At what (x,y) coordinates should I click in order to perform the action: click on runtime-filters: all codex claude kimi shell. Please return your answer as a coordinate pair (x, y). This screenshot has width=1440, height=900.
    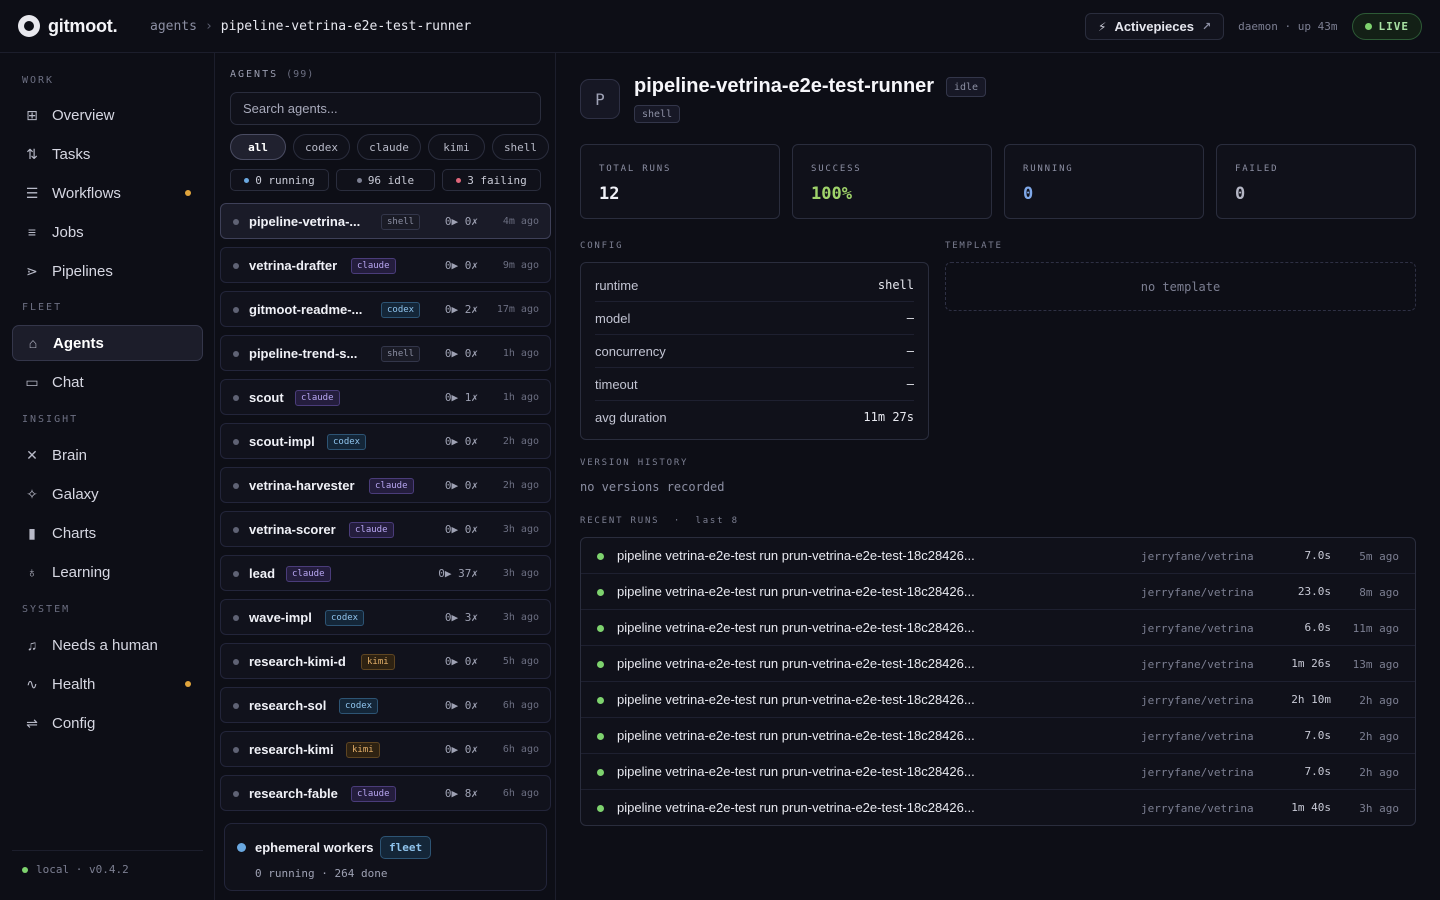
    Looking at the image, I should click on (389, 147).